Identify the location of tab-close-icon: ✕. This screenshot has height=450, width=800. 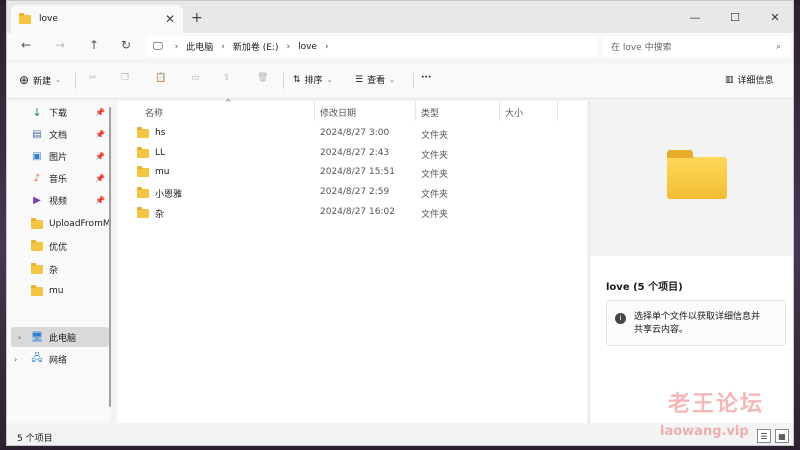
(170, 19).